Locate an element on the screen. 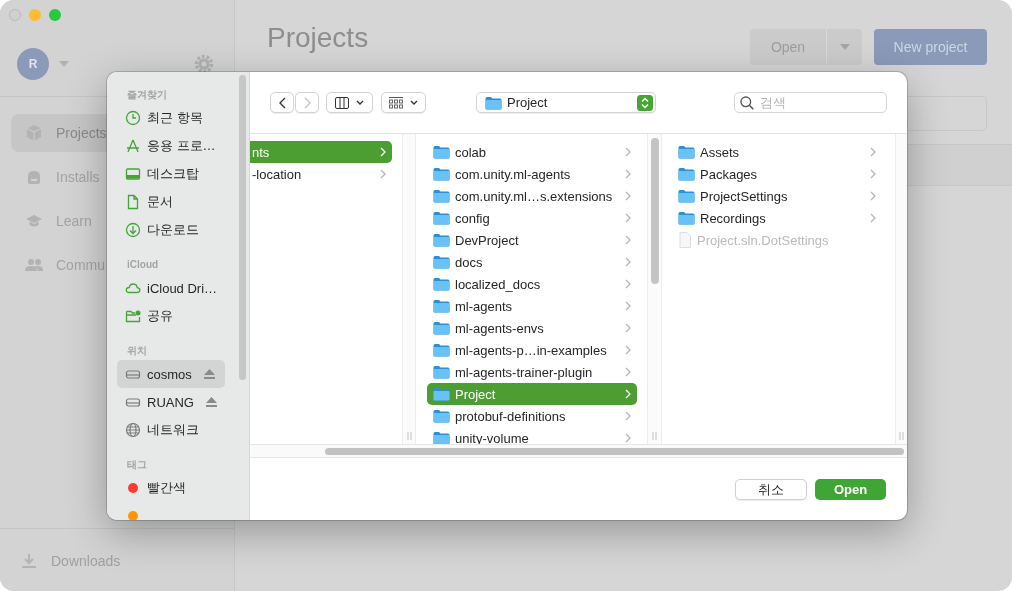 This screenshot has height=591, width=1012. section-heading: iCloud is located at coordinates (143, 265).